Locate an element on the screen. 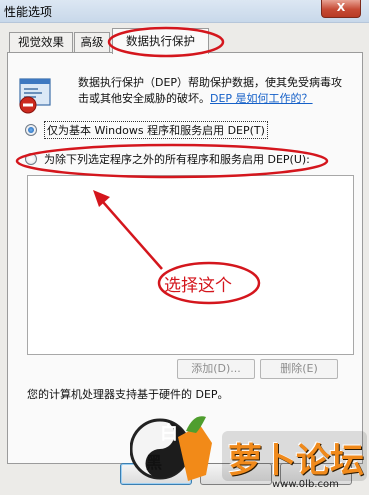 This screenshot has height=495, width=369. forum-watermark: 白 黑 萝卜论坛 www.0lb.com is located at coordinates (249, 449).